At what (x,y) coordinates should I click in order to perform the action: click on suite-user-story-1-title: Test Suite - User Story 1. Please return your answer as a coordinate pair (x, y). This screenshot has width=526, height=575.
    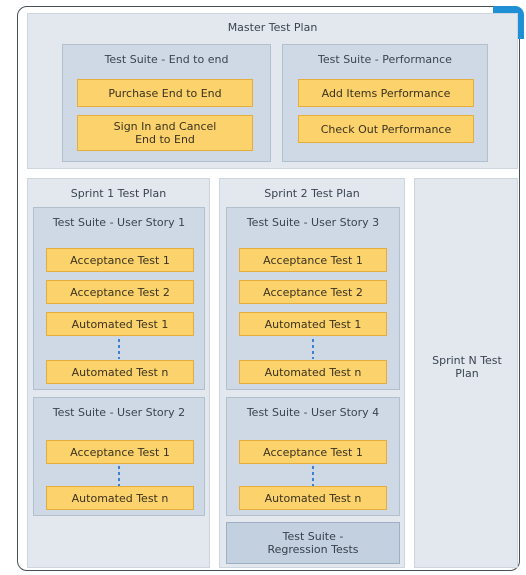
    Looking at the image, I should click on (119, 222).